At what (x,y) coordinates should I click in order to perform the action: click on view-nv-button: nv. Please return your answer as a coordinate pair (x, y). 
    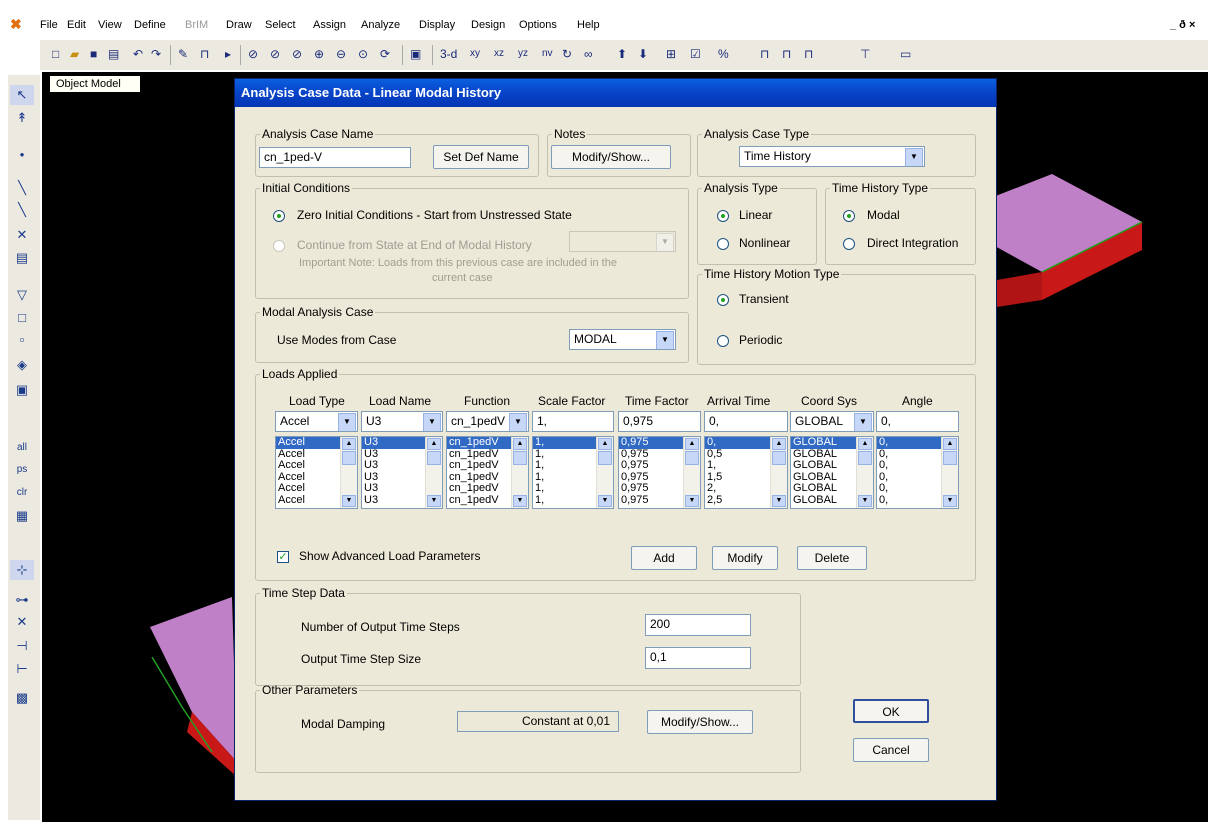
    Looking at the image, I should click on (547, 54).